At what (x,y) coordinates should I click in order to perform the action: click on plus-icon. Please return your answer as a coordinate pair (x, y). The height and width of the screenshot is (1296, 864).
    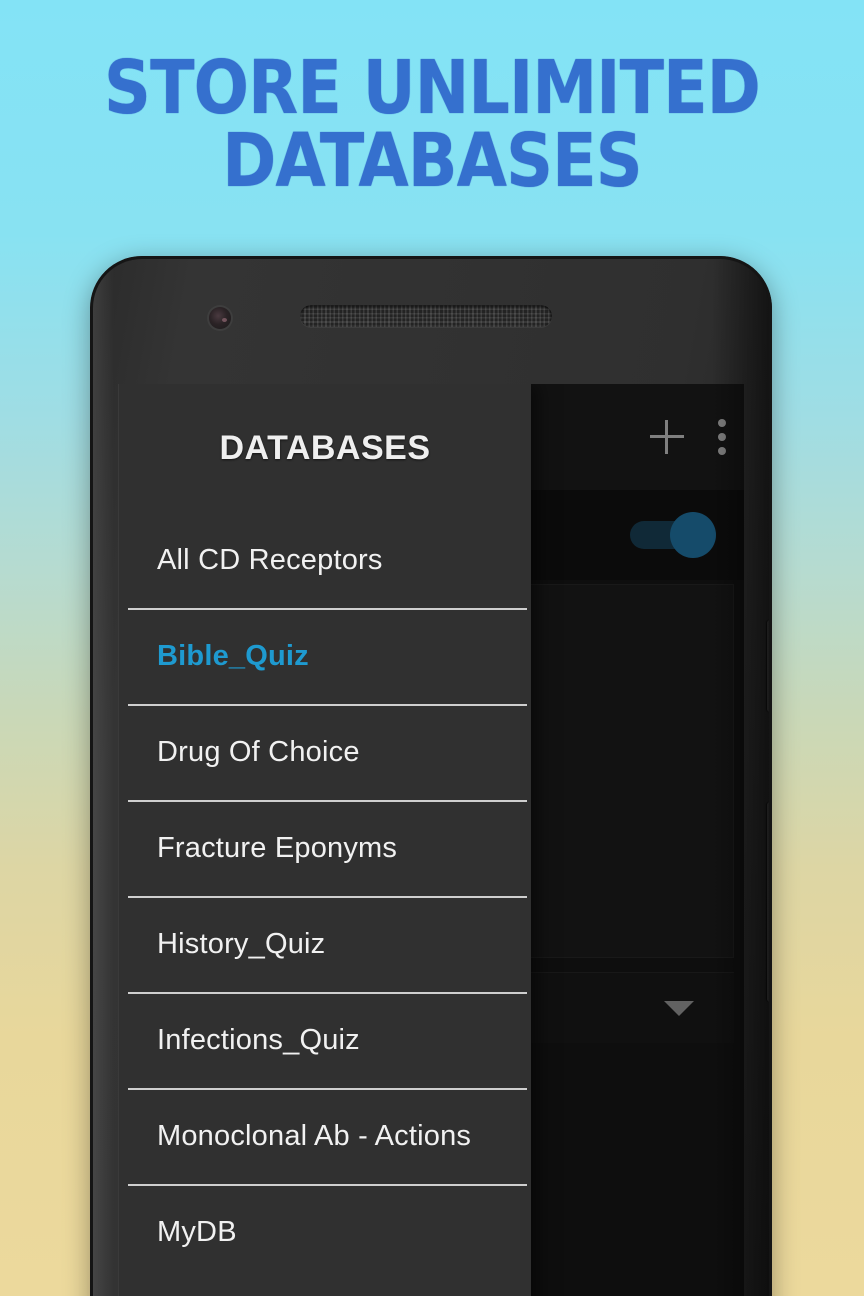
    Looking at the image, I should click on (667, 437).